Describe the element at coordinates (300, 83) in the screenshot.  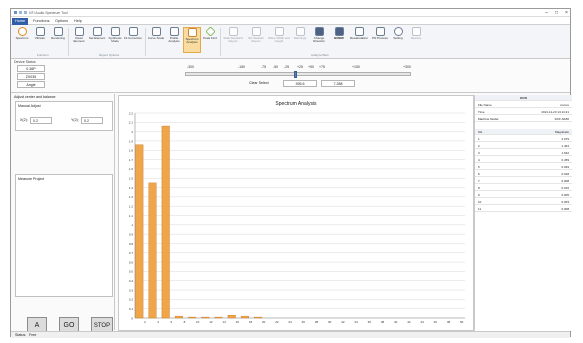
I see `start-value-field: 395.6` at that location.